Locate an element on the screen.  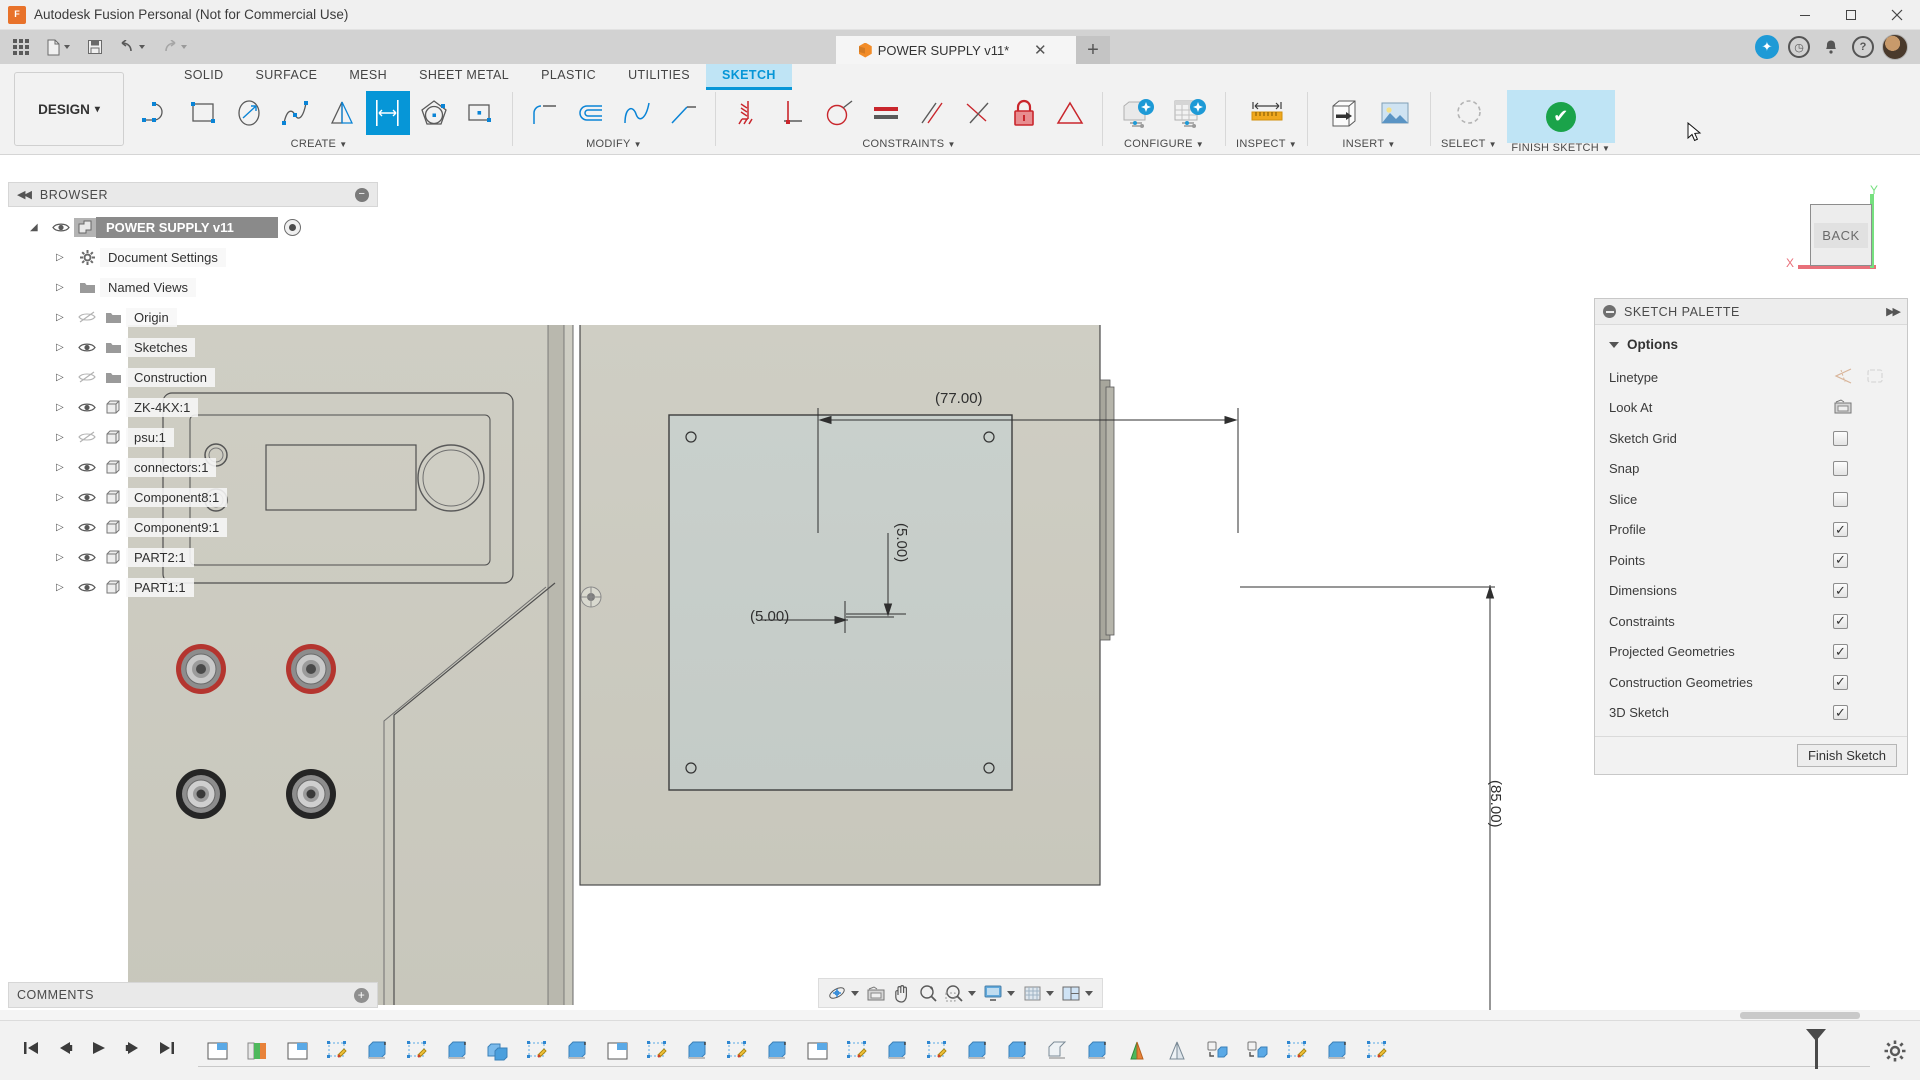
palette-row-slice: Slice is located at coordinates (1751, 499).